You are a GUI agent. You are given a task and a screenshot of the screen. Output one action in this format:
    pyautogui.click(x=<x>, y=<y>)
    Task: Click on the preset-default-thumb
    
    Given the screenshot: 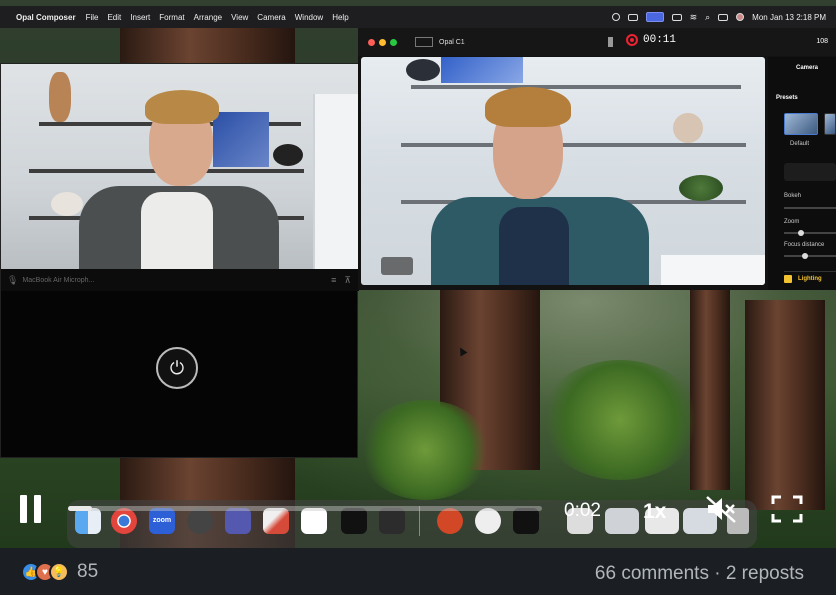 What is the action you would take?
    pyautogui.click(x=801, y=124)
    